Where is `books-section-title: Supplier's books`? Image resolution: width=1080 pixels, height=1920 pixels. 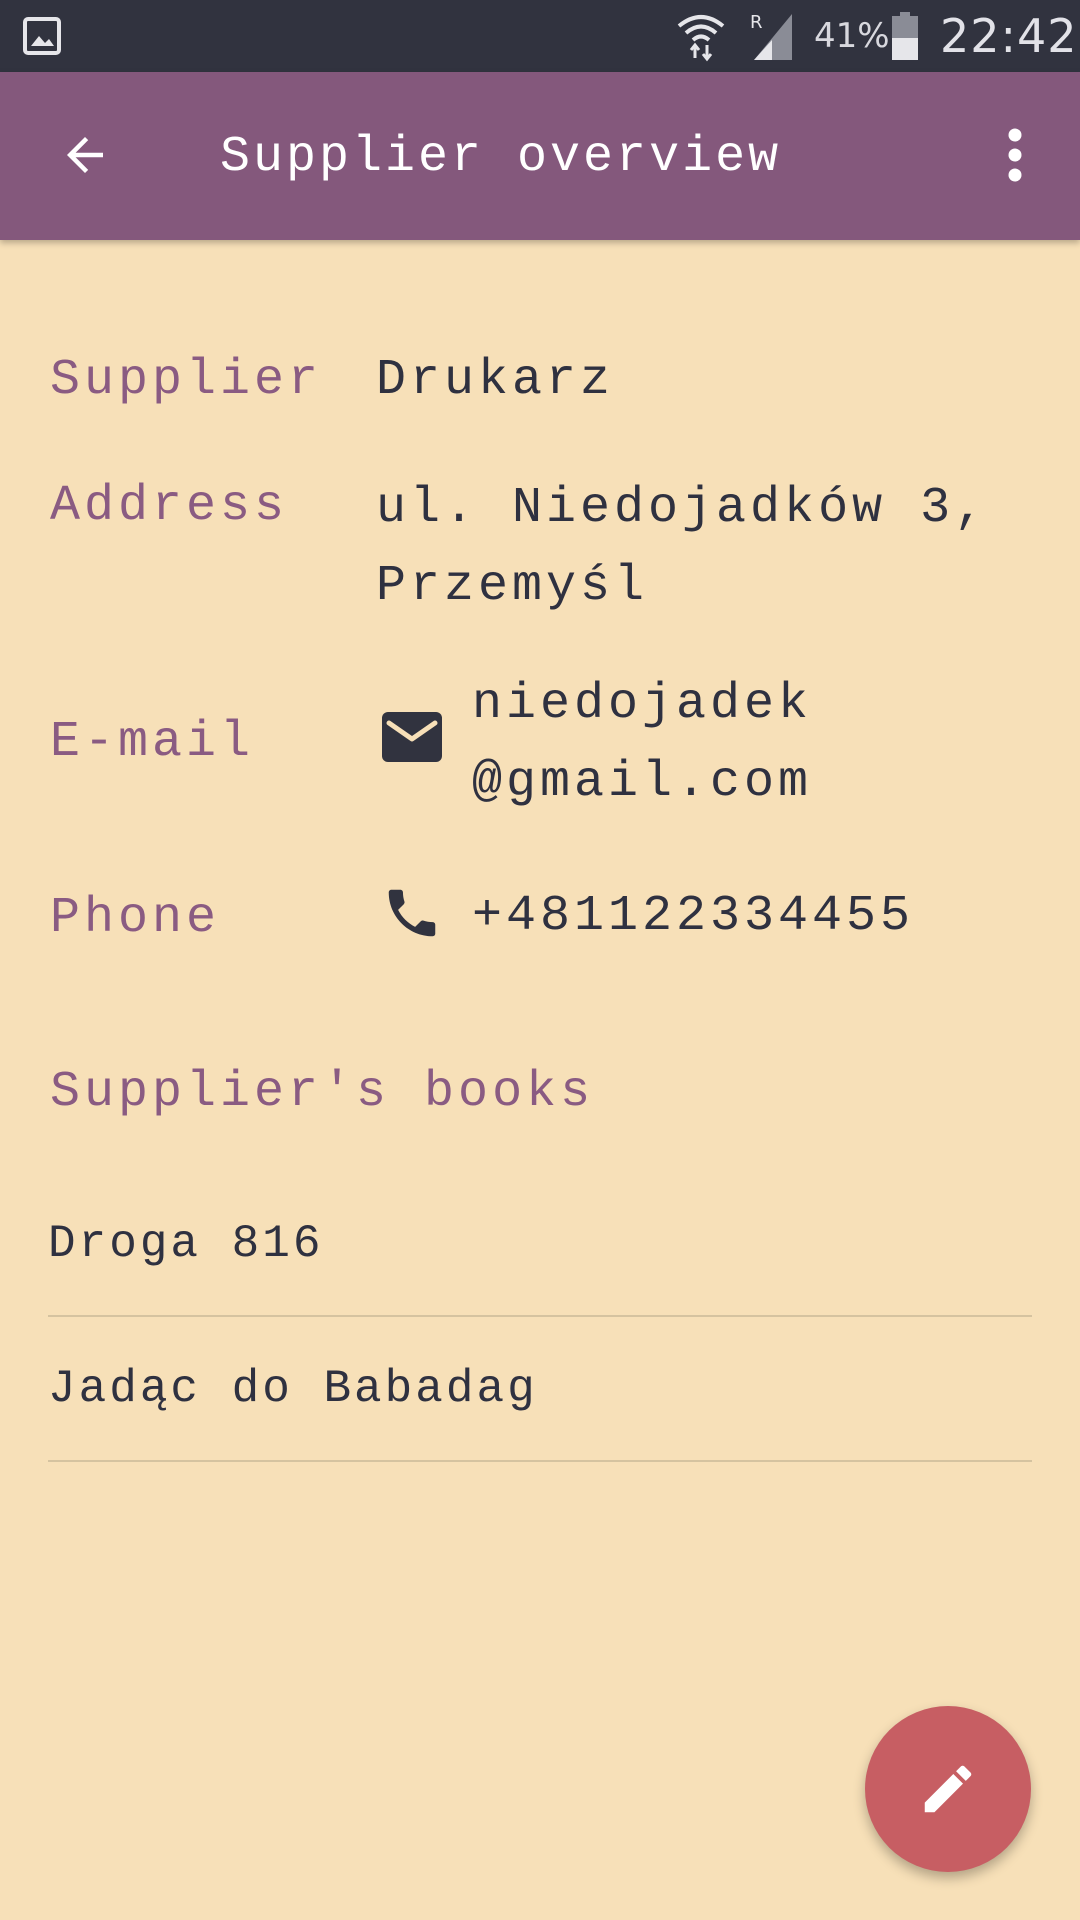 books-section-title: Supplier's books is located at coordinates (322, 1092).